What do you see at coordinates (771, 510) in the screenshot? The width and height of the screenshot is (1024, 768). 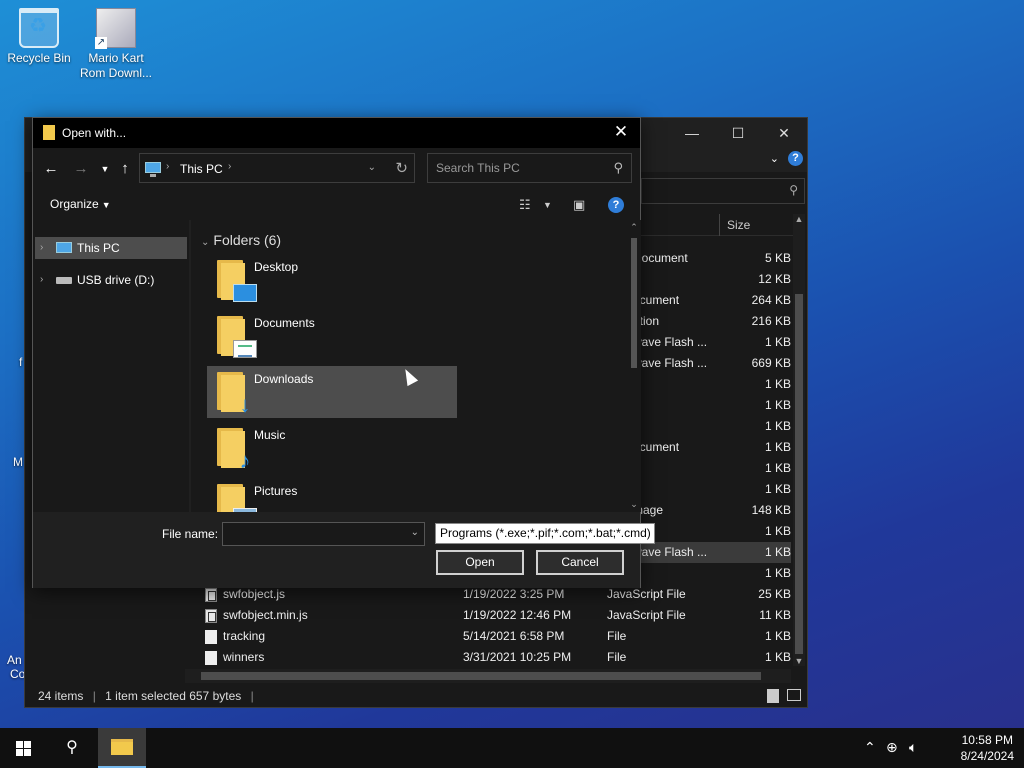 I see `file-size-cell: 148 KB` at bounding box center [771, 510].